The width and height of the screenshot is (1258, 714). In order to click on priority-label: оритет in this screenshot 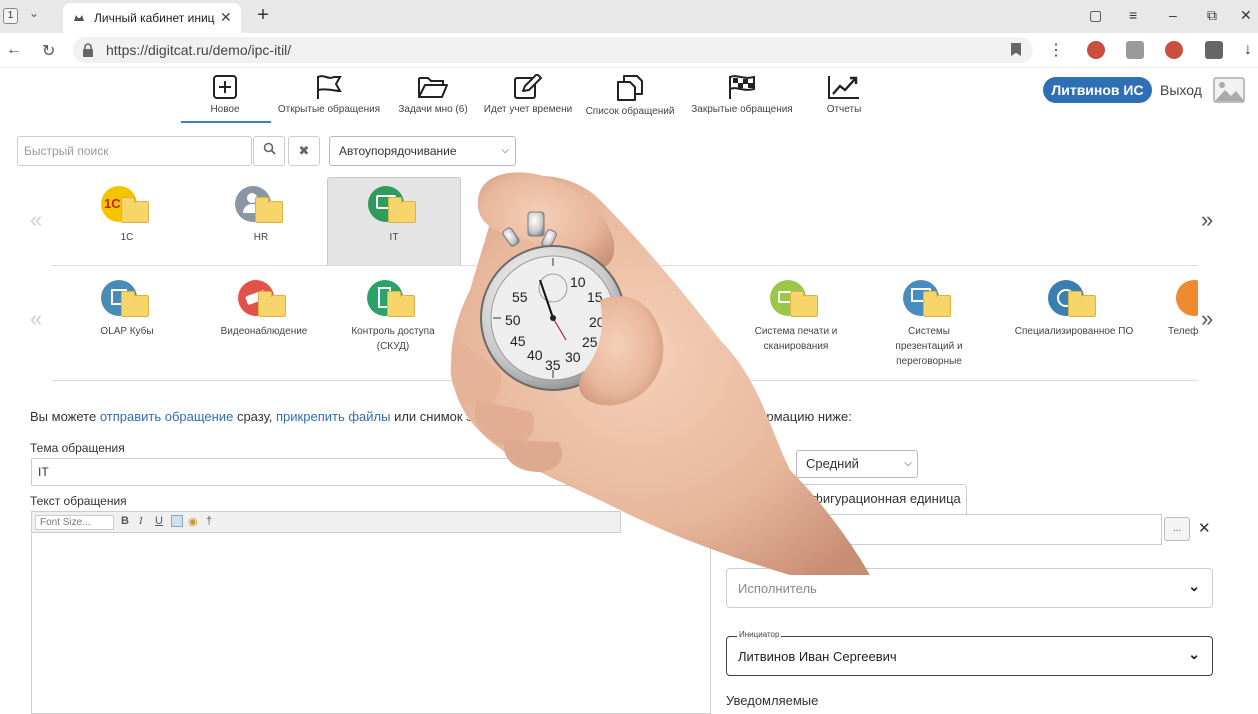, I will do `click(761, 464)`.